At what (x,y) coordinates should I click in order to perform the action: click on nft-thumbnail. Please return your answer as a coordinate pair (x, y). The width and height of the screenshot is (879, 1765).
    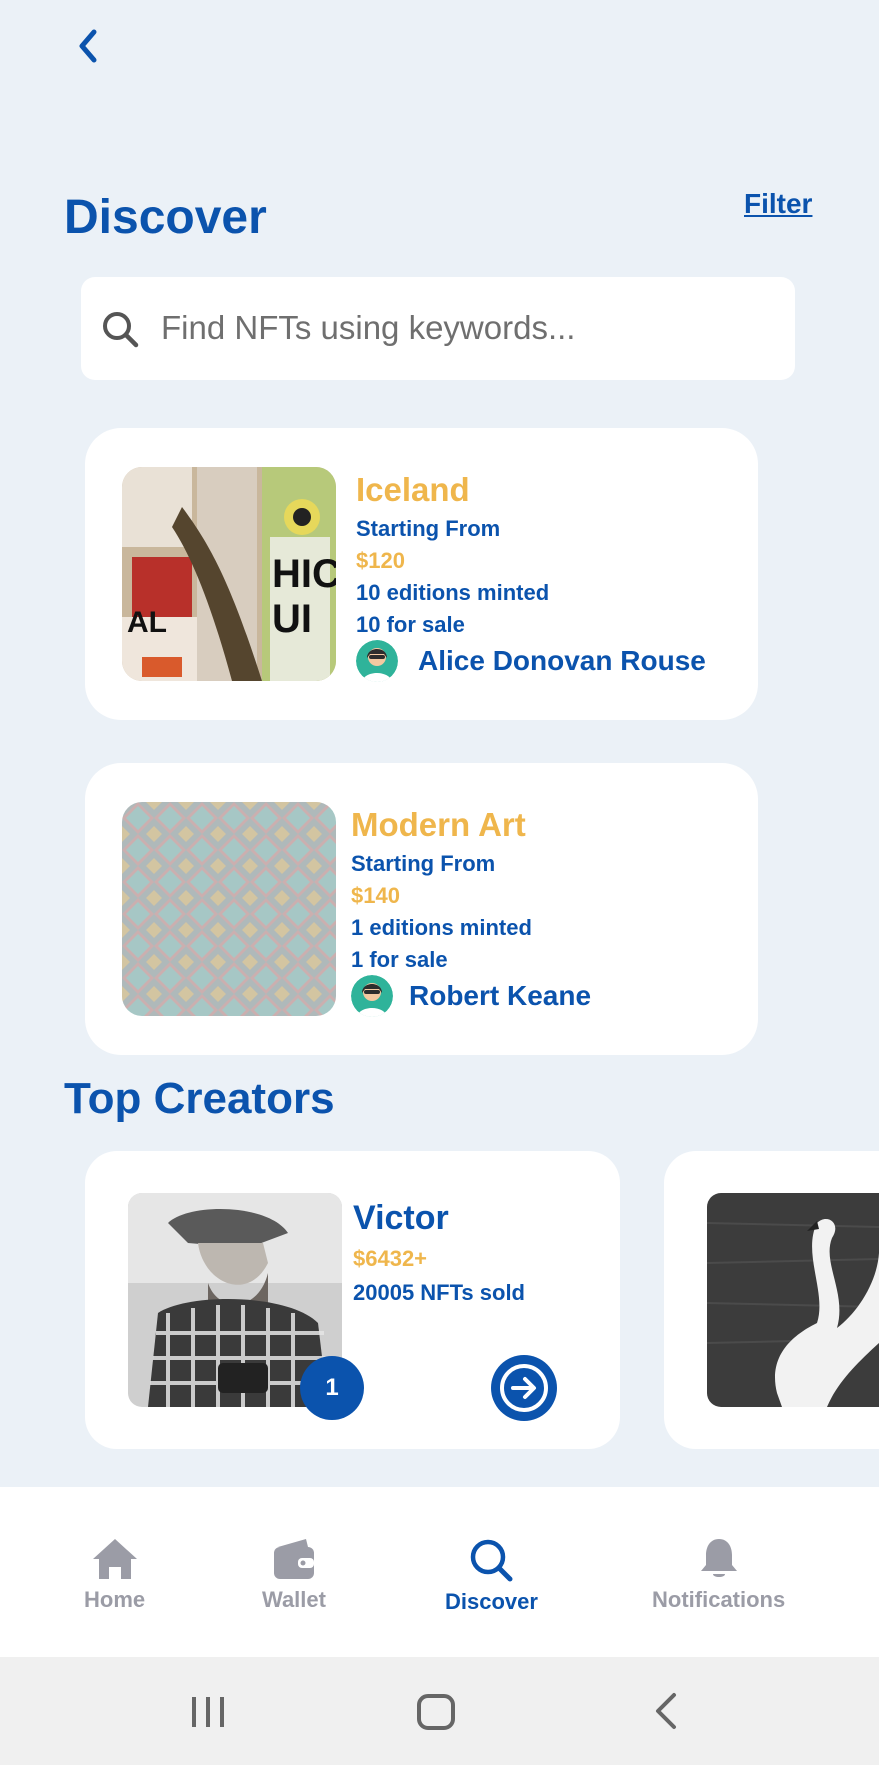
    Looking at the image, I should click on (229, 909).